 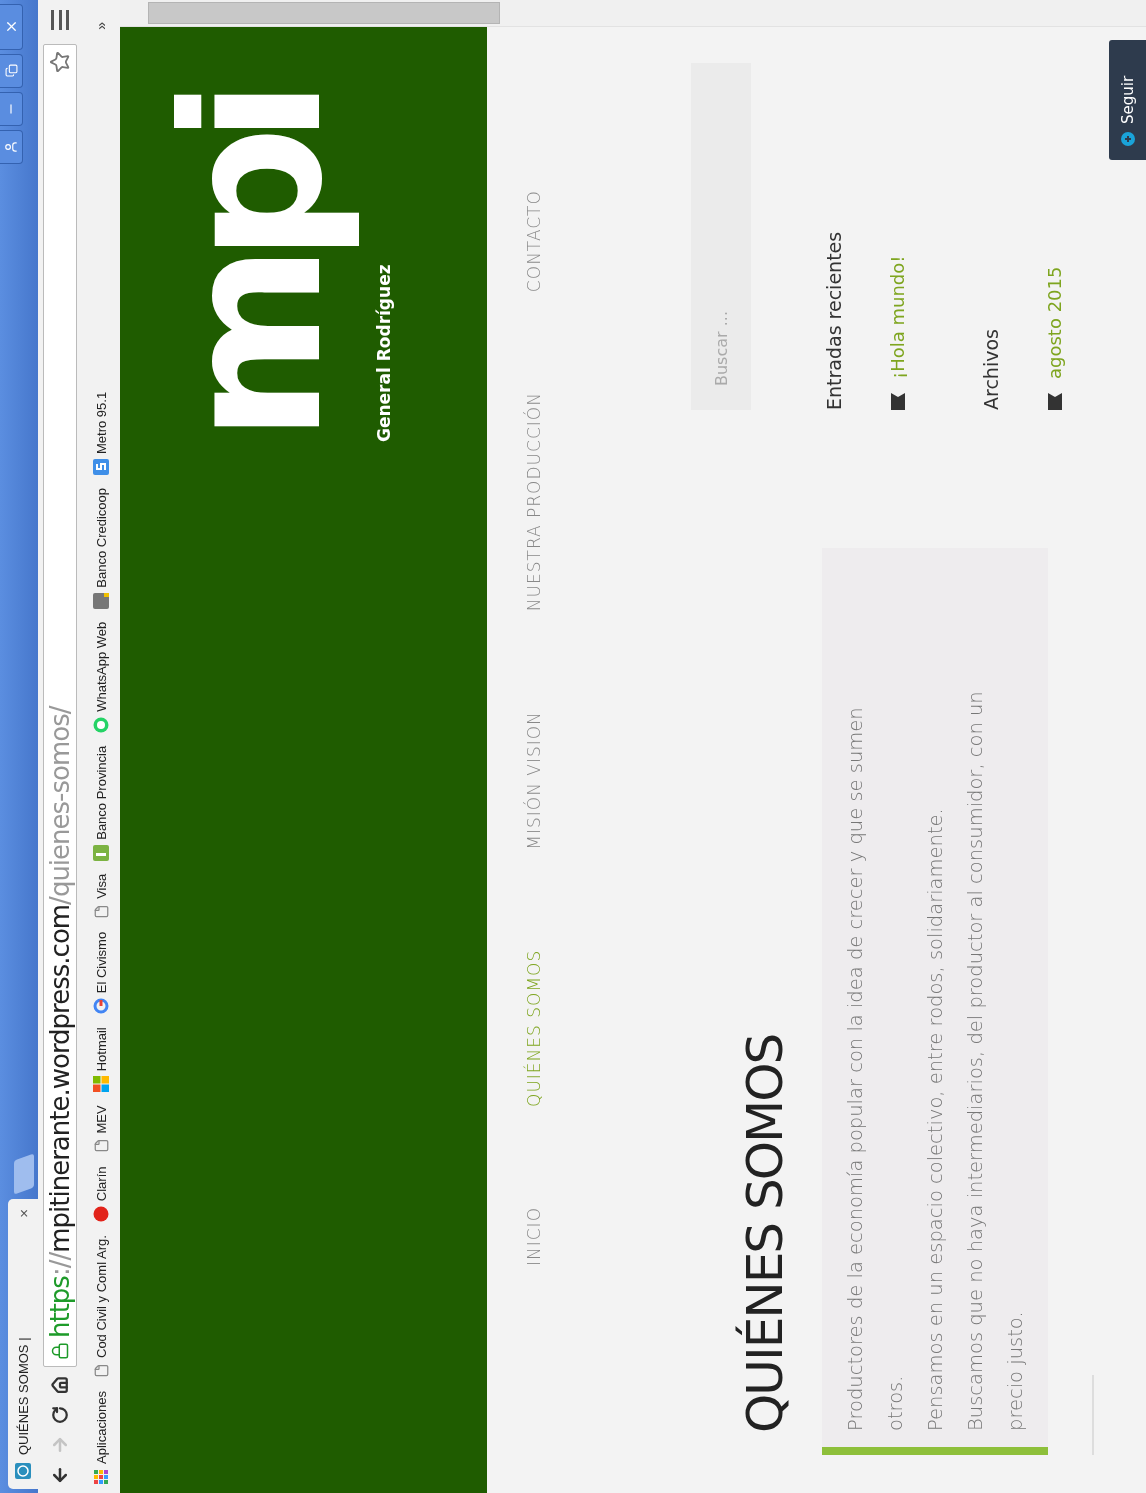 I want to click on quote-paragraph: Productores de la economía popular con la idea de crecer y que se sumen otros., so click(x=875, y=1068).